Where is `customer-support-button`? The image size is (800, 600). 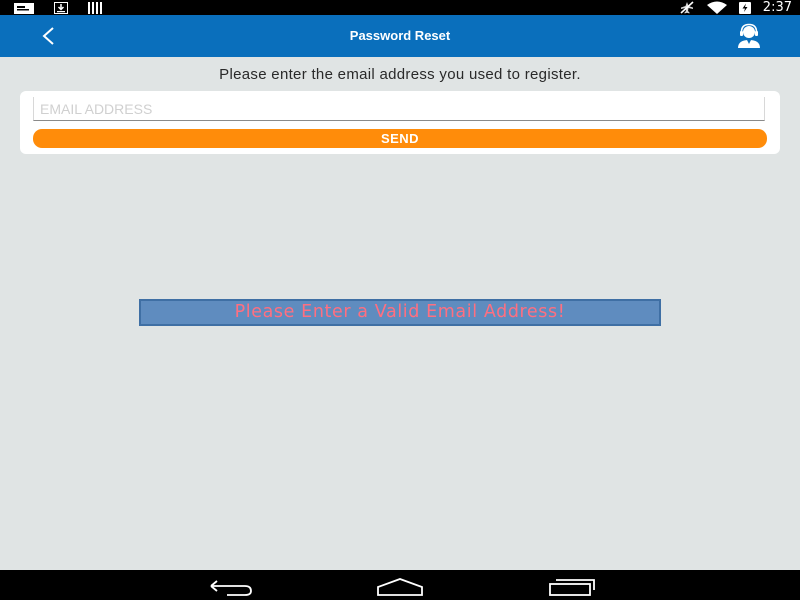 customer-support-button is located at coordinates (749, 36).